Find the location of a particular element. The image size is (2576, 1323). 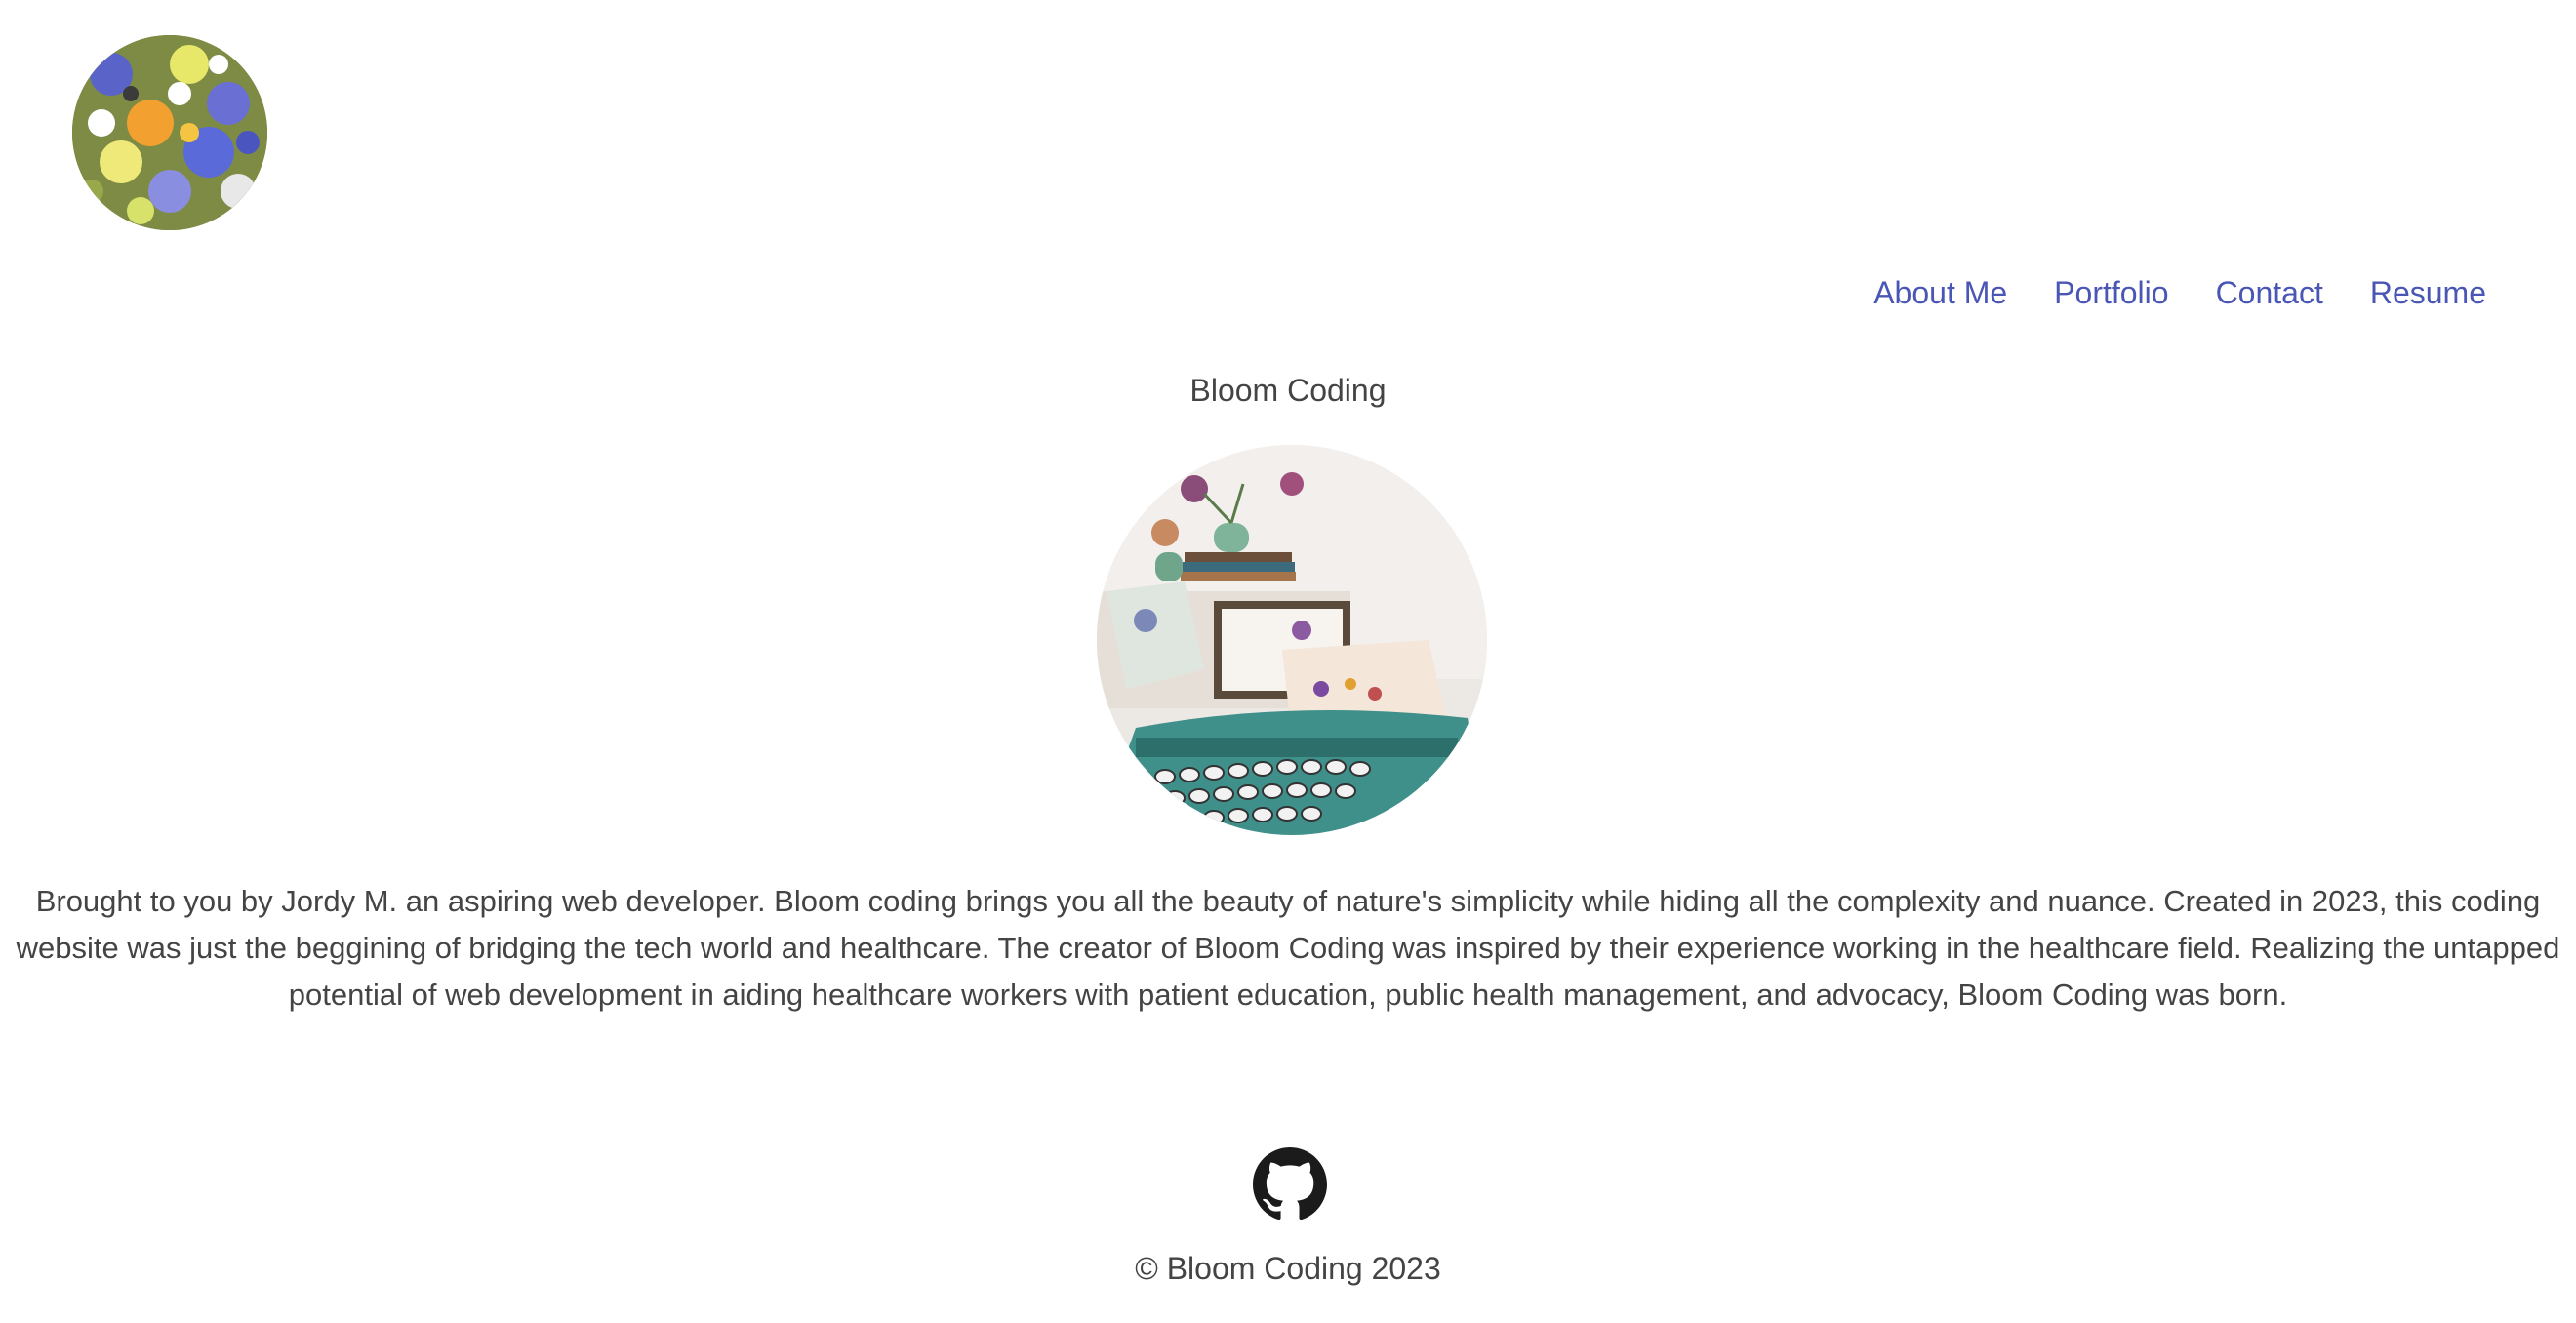

footer-copyright: © Bloom Coding 2023 is located at coordinates (1288, 1269).